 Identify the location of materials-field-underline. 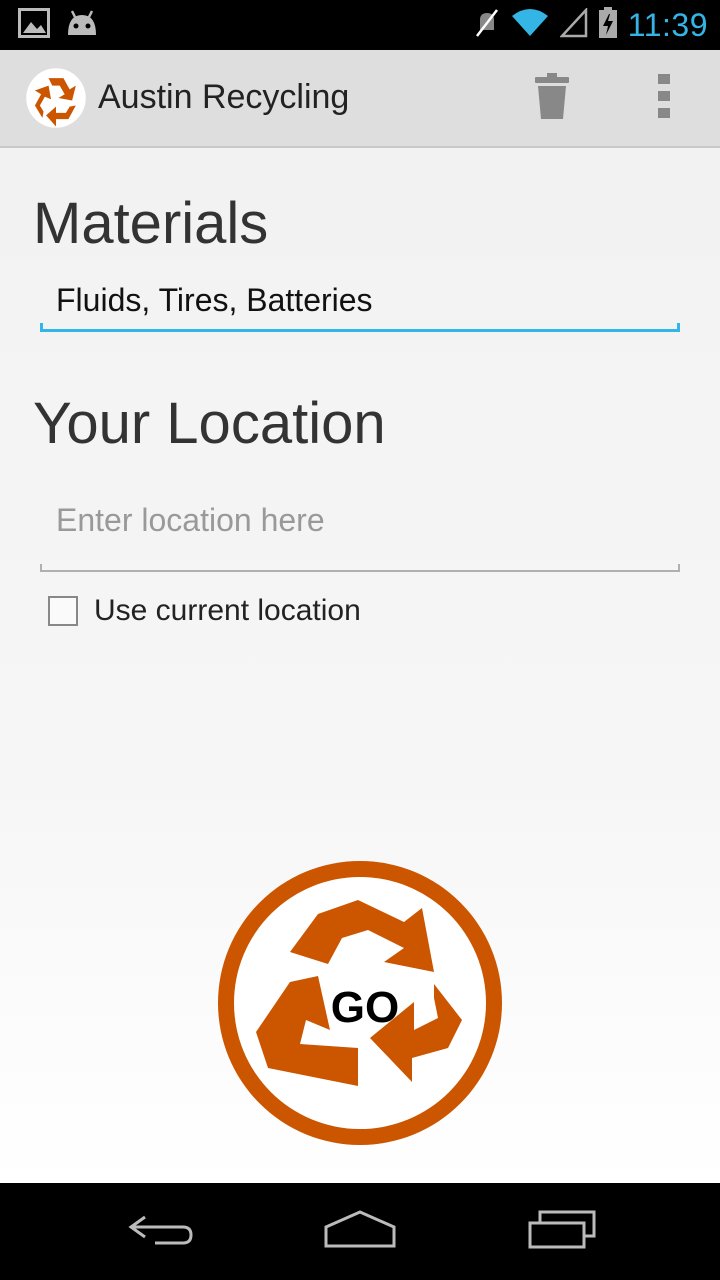
(360, 327).